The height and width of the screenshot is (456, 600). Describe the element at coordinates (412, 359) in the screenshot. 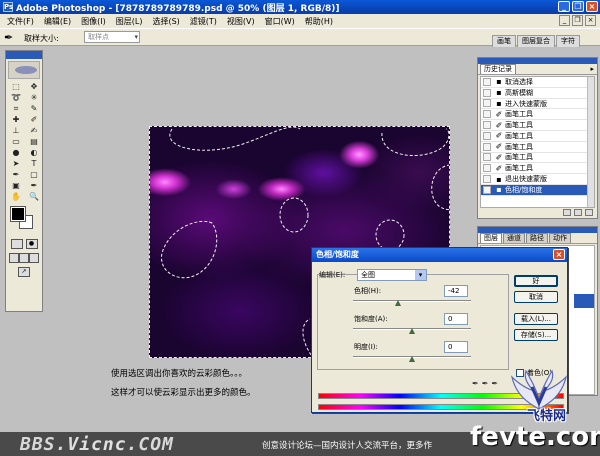

I see `lightness-slider-thumb` at that location.